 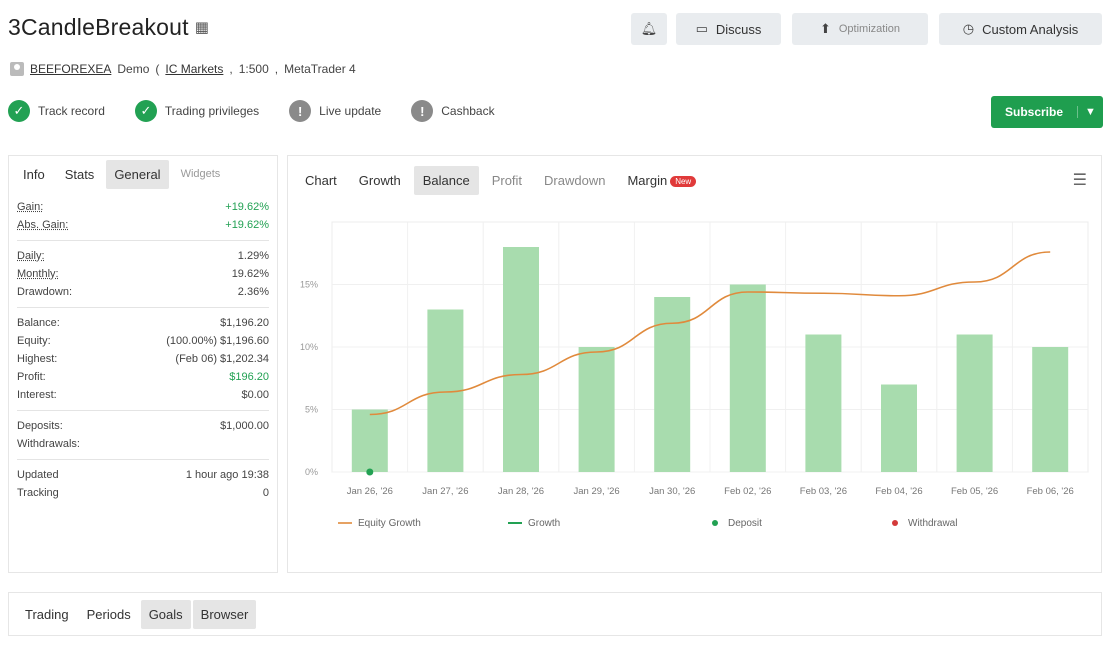 What do you see at coordinates (1050, 491) in the screenshot?
I see `x-tick-label: Feb 06, '26` at bounding box center [1050, 491].